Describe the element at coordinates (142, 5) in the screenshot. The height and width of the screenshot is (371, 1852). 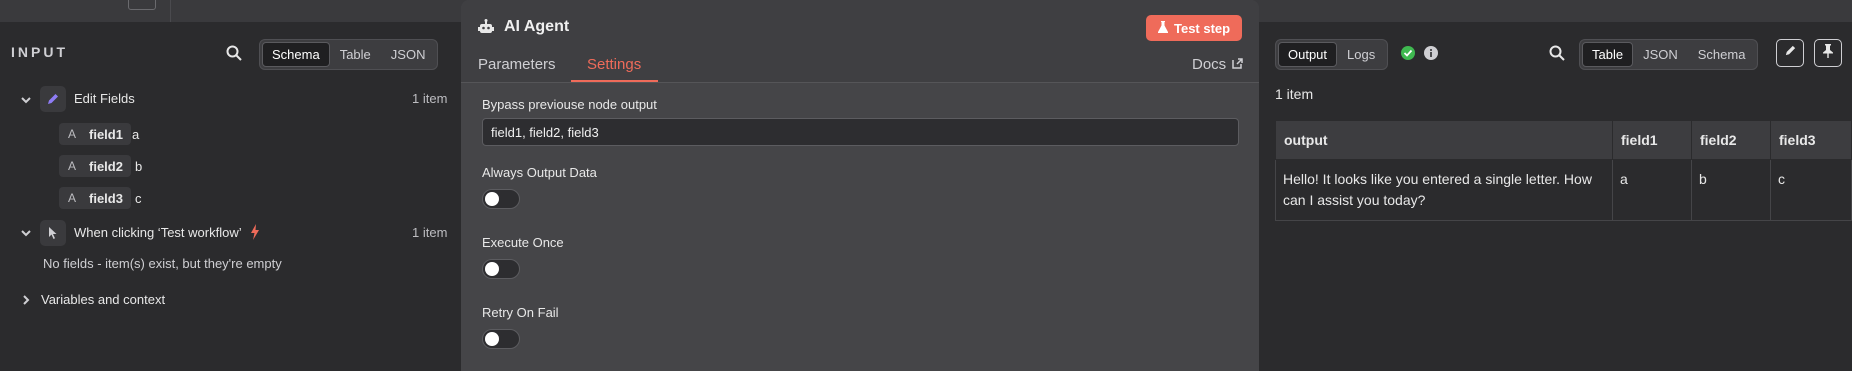
I see `top-strip-button` at that location.